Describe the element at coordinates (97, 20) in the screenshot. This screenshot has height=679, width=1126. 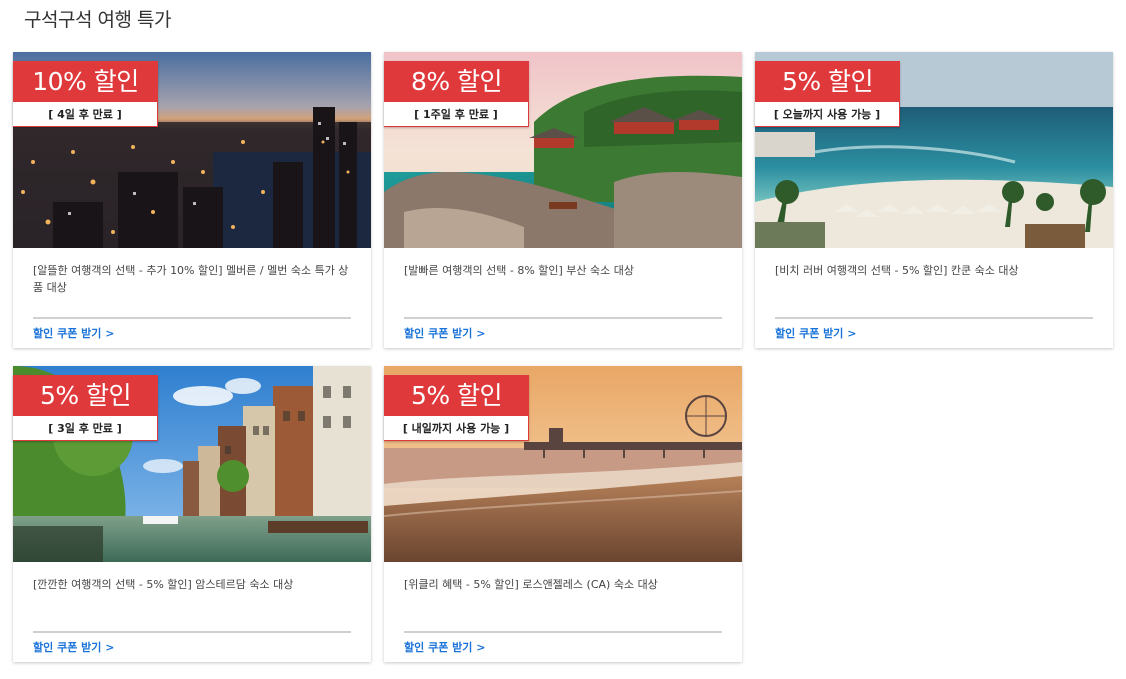
I see `page-title: 구석구석 여행 특가` at that location.